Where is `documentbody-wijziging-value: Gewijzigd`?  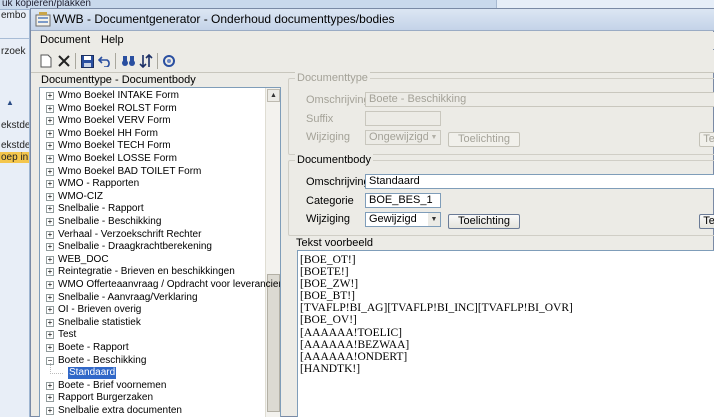
documentbody-wijziging-value: Gewijzigd is located at coordinates (393, 219).